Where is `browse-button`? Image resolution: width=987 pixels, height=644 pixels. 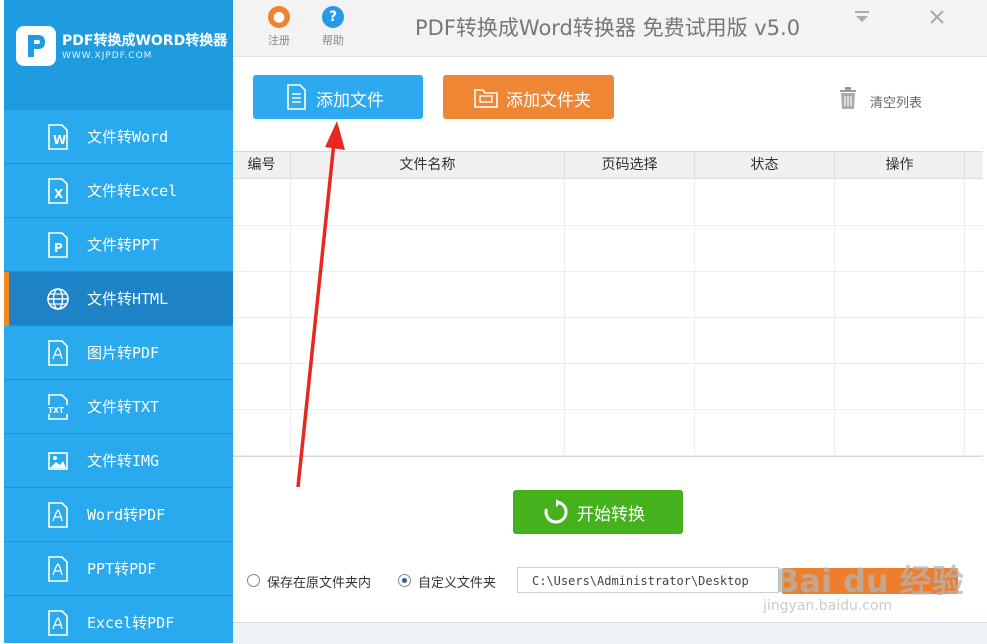 browse-button is located at coordinates (870, 581).